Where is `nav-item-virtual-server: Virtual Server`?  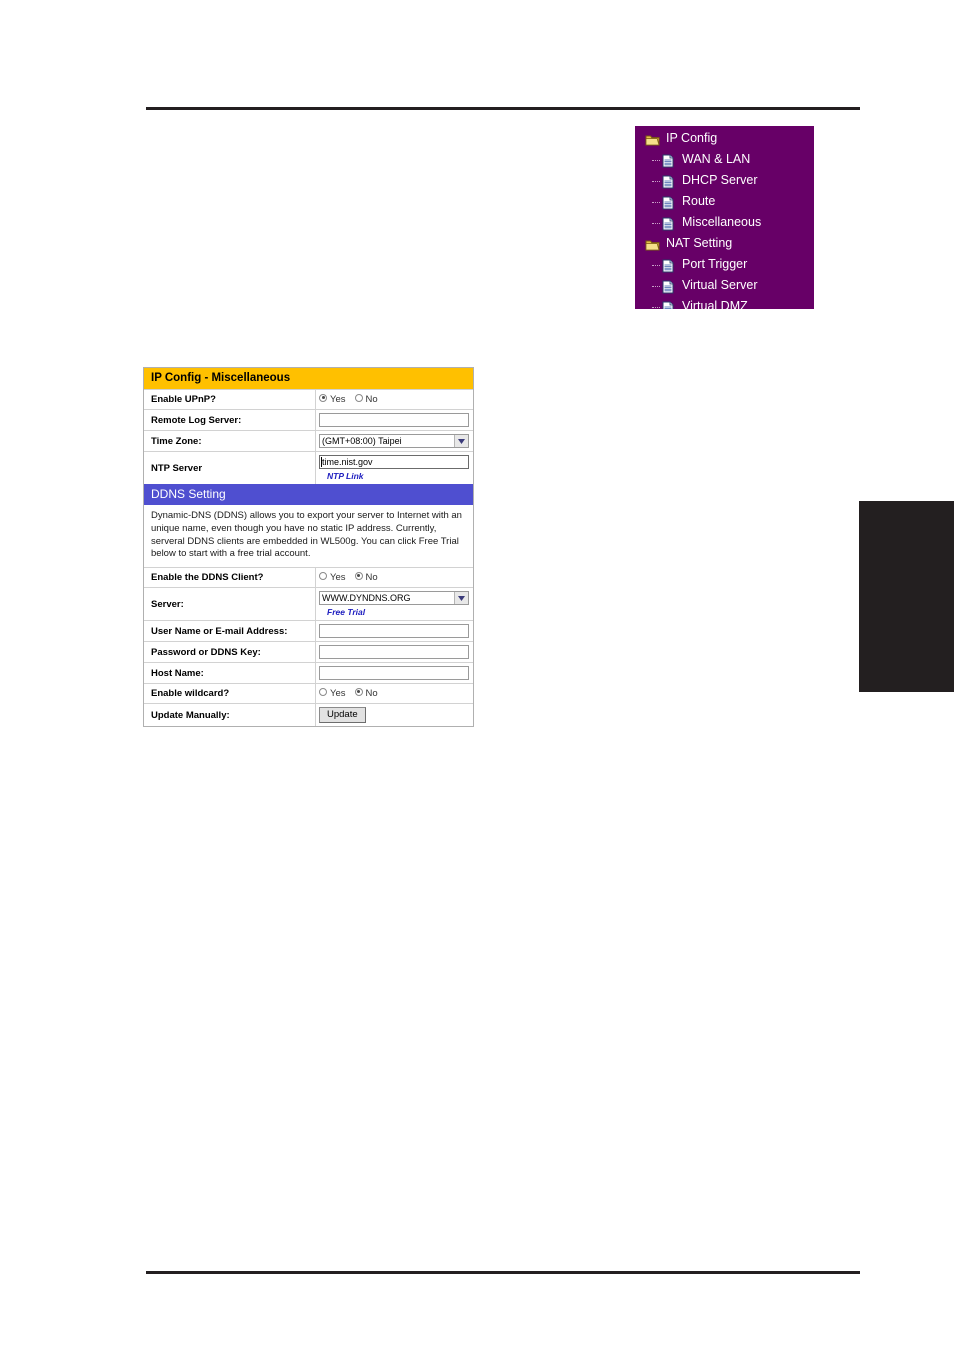
nav-item-virtual-server: Virtual Server is located at coordinates (724, 286).